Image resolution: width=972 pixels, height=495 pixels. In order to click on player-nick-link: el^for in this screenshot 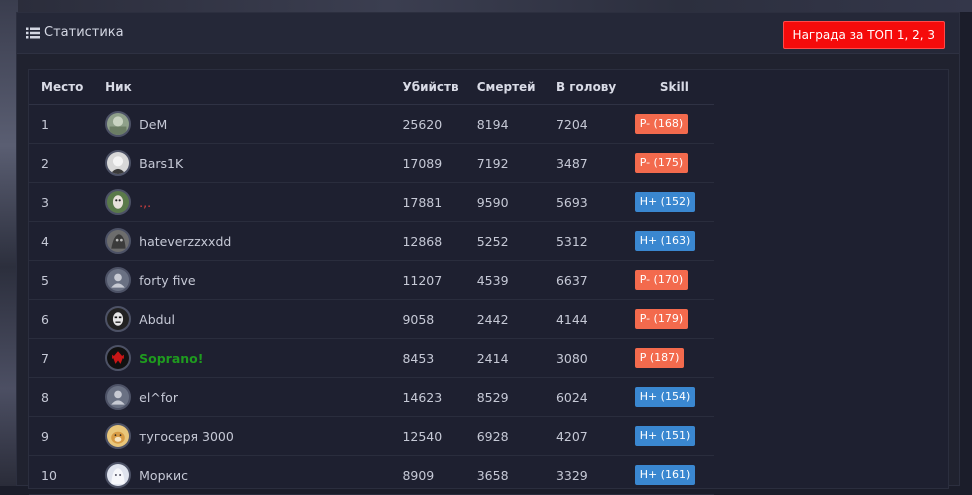, I will do `click(158, 397)`.